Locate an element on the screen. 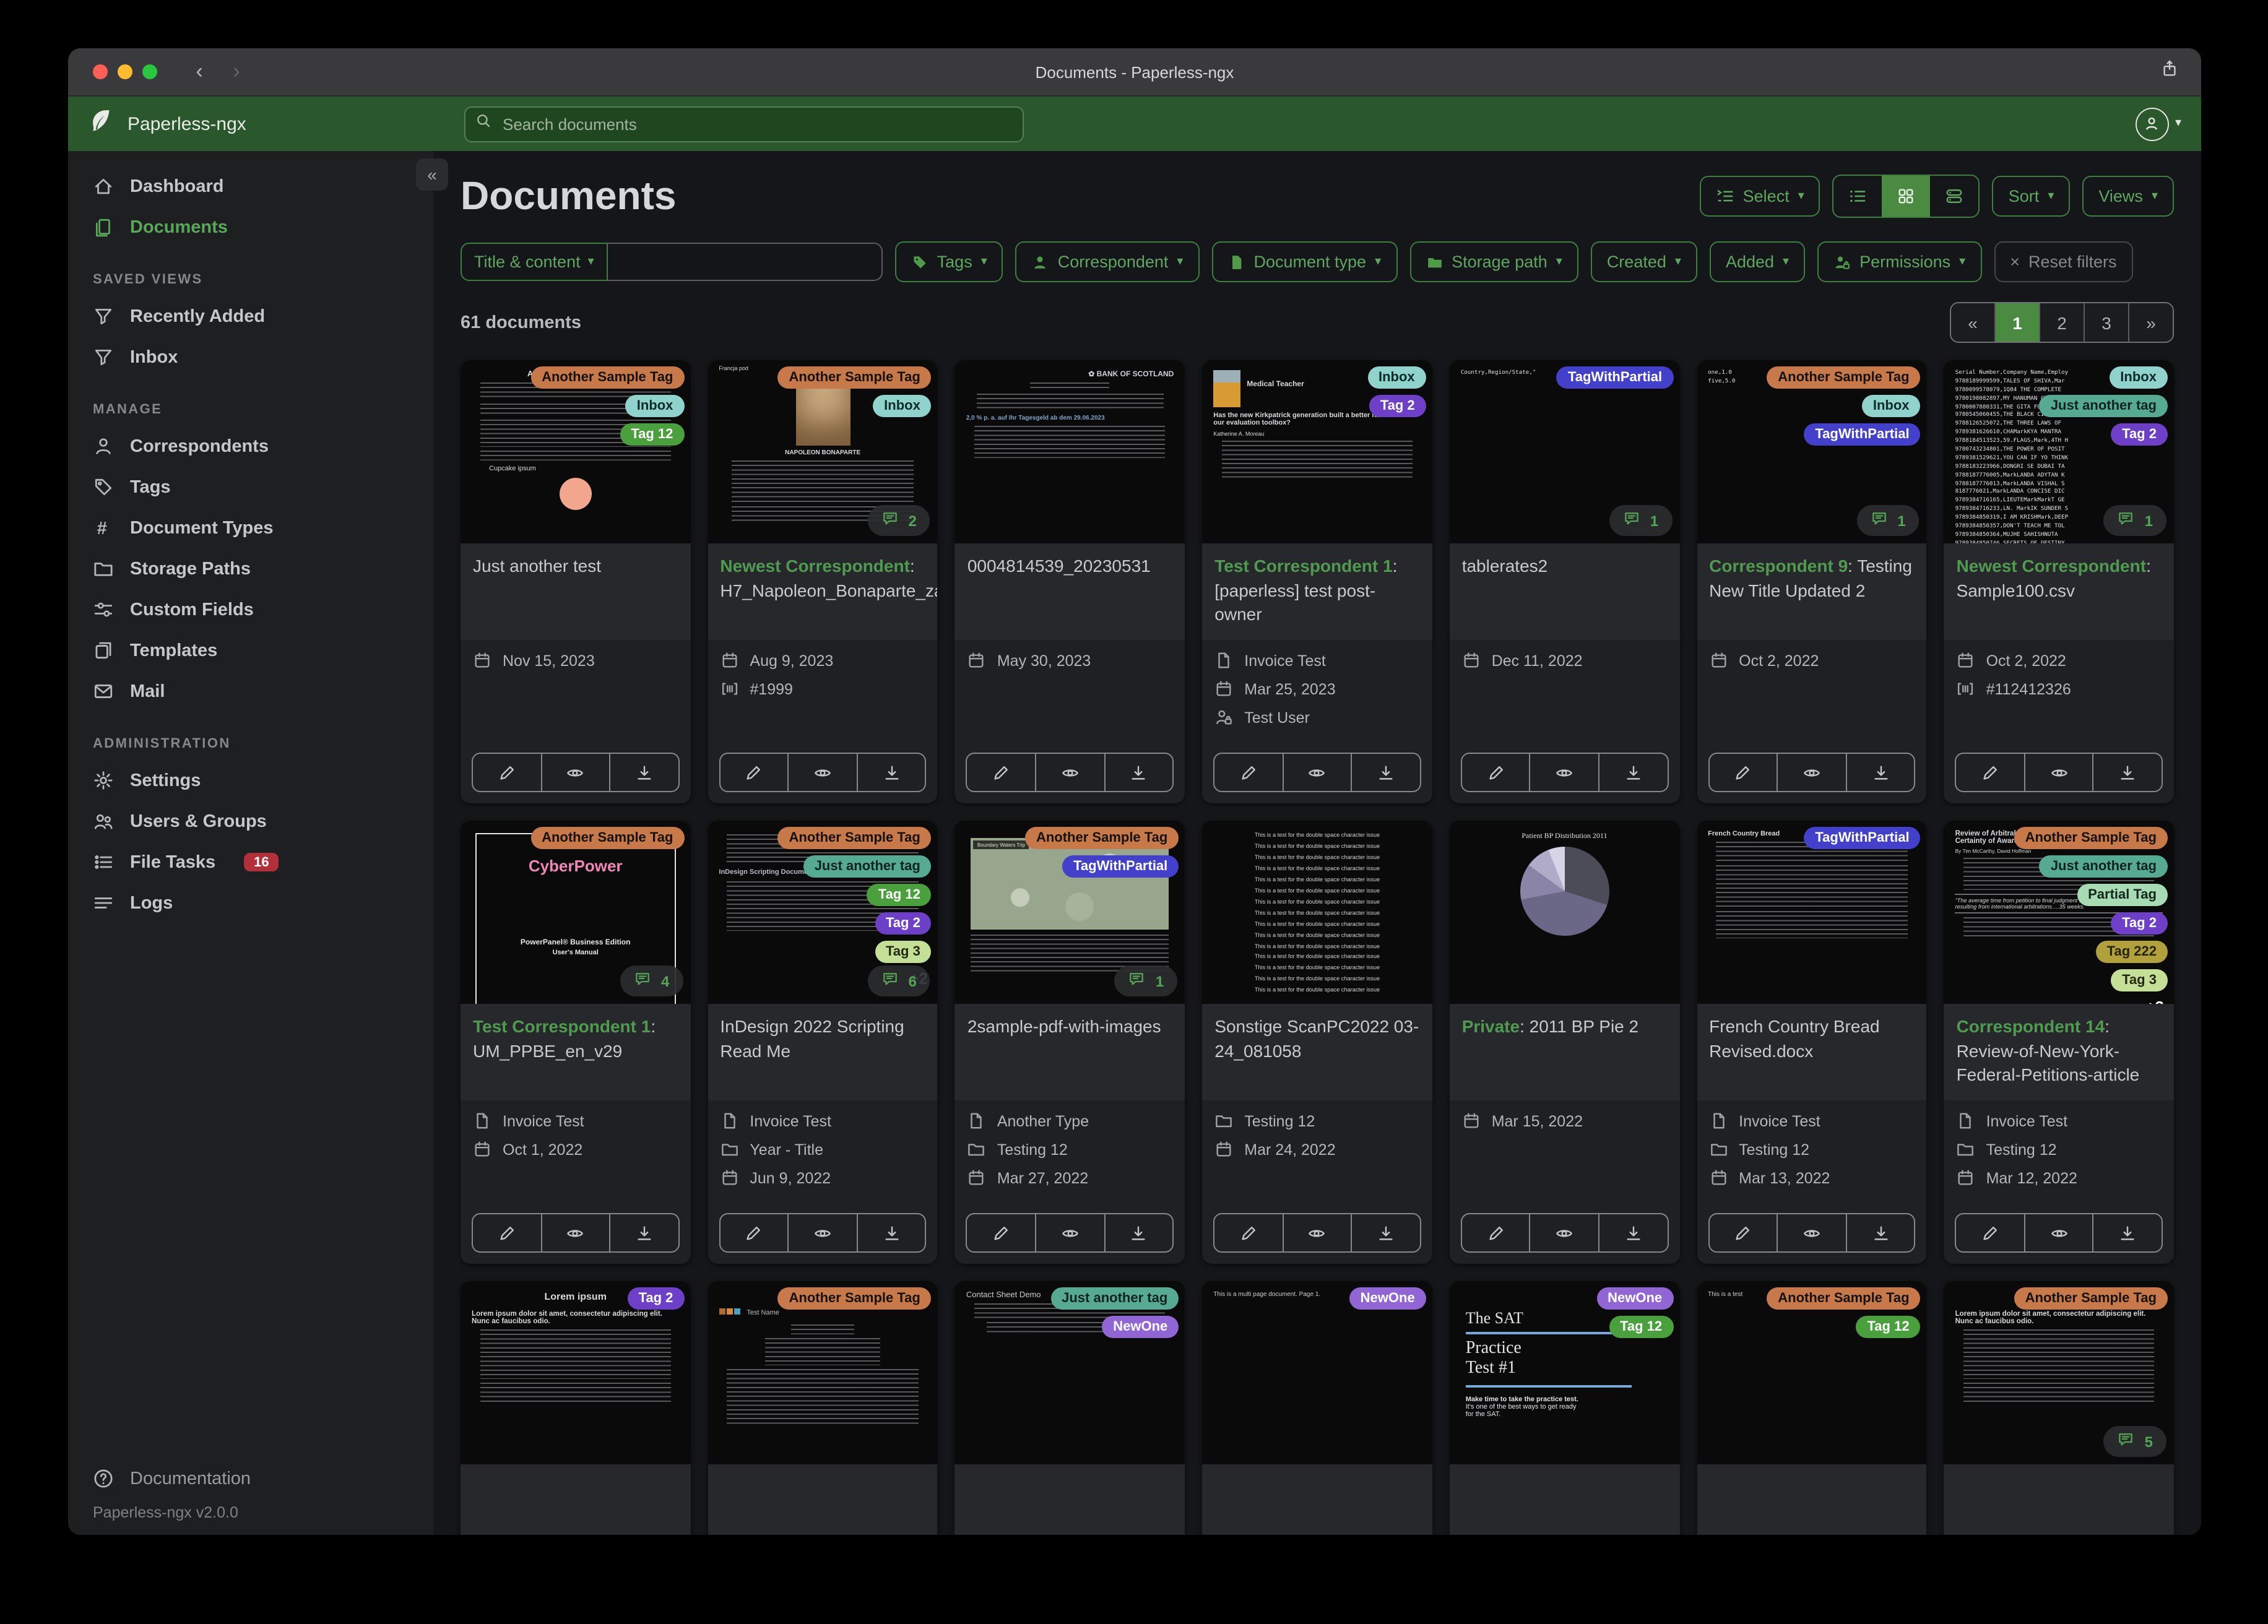  tag-pill: Tag 12 is located at coordinates (1888, 1327).